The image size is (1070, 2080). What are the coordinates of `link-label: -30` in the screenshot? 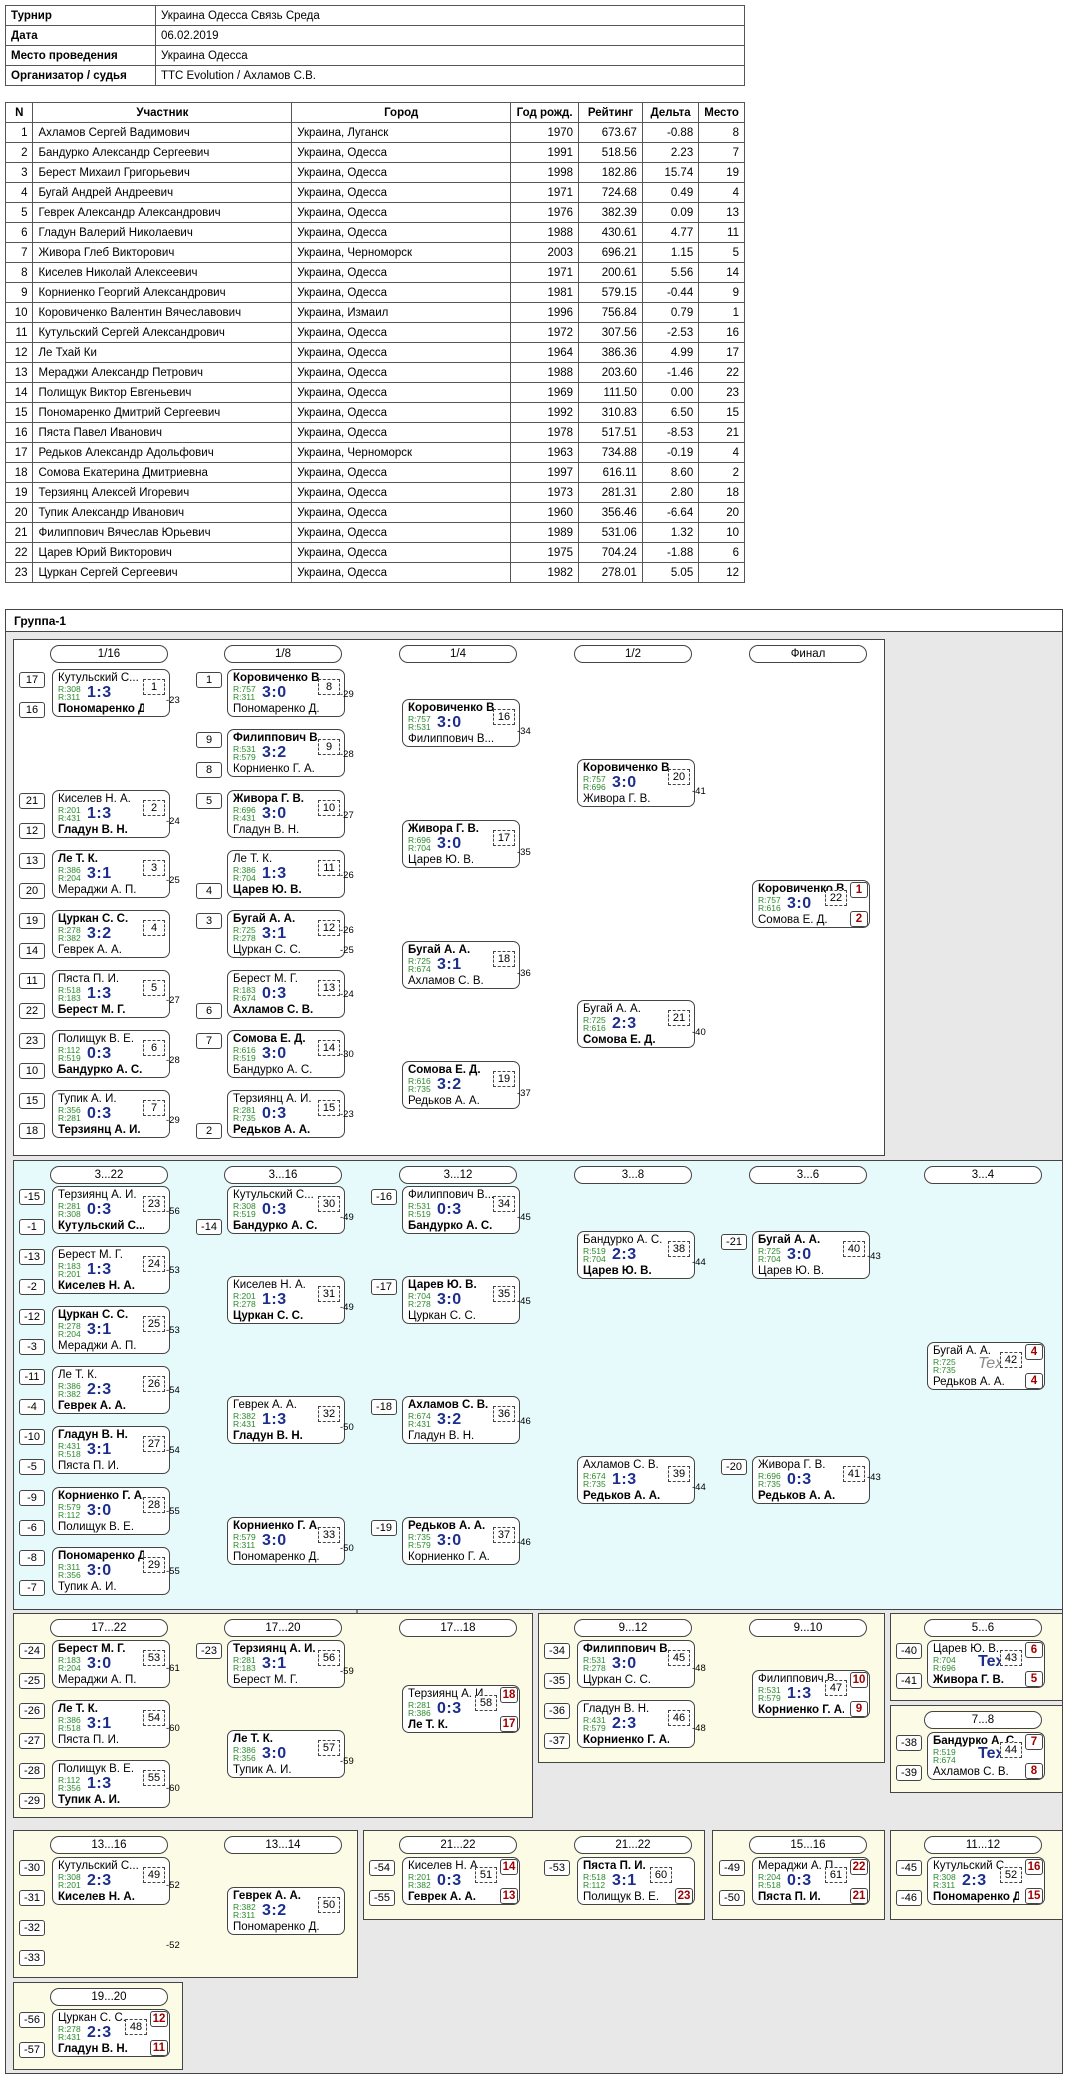 It's located at (347, 1054).